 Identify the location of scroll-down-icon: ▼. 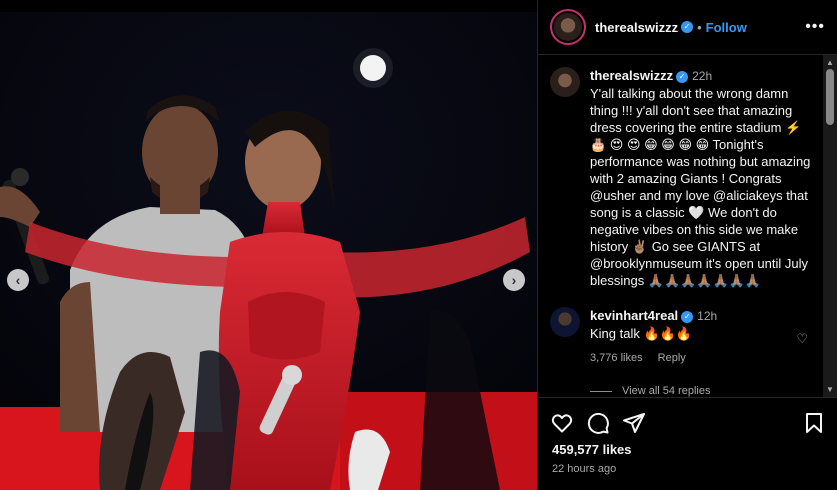
(830, 389).